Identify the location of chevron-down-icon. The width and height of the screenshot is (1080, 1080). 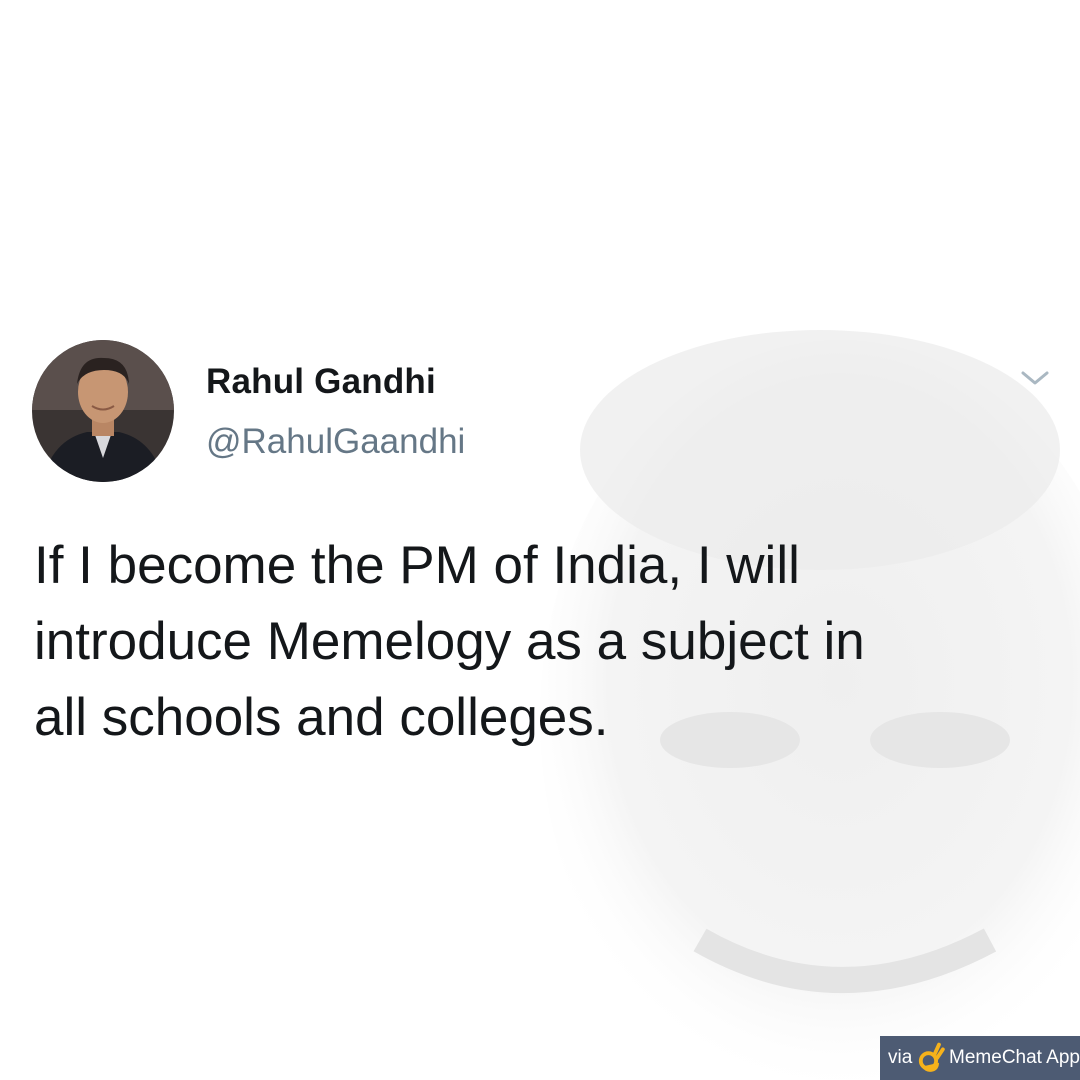
(1035, 378).